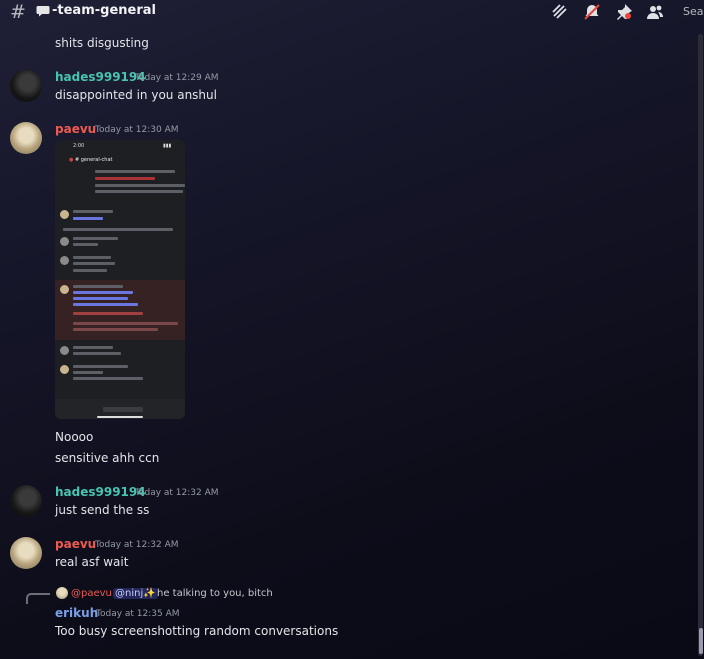 Image resolution: width=704 pixels, height=659 pixels. I want to click on reply-avatar, so click(62, 593).